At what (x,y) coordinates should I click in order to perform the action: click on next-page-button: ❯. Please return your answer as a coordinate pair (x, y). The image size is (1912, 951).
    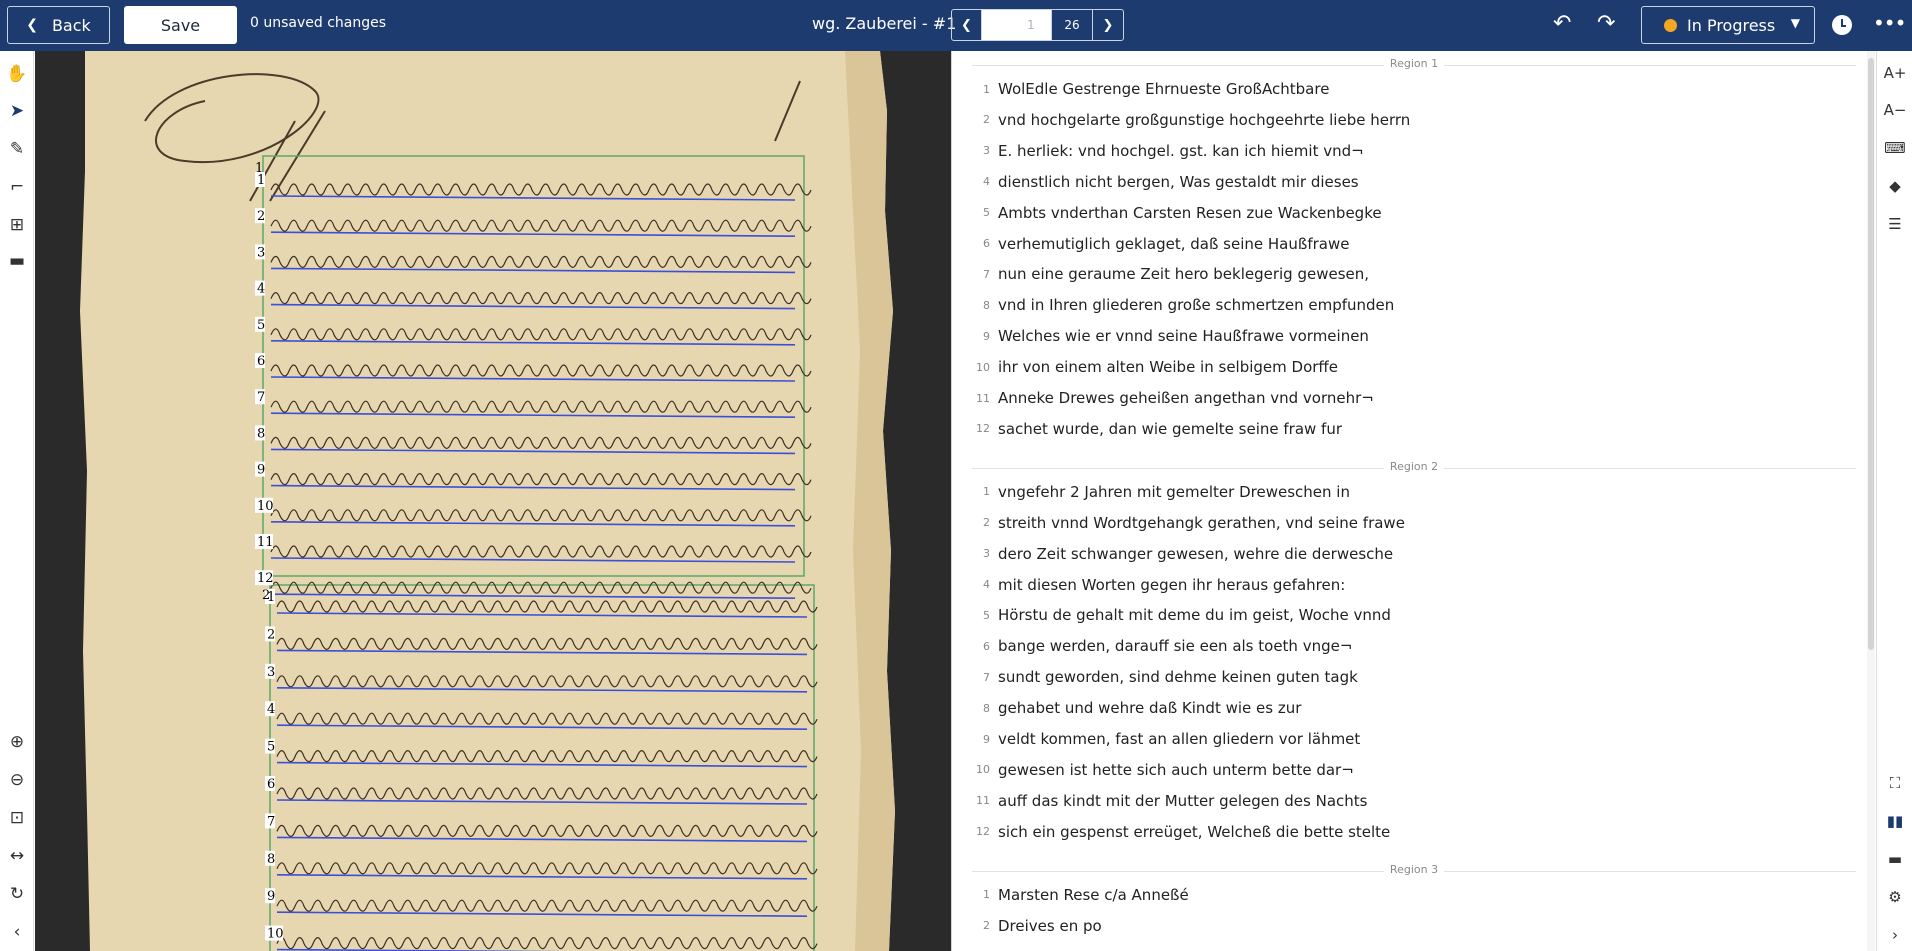
    Looking at the image, I should click on (1108, 25).